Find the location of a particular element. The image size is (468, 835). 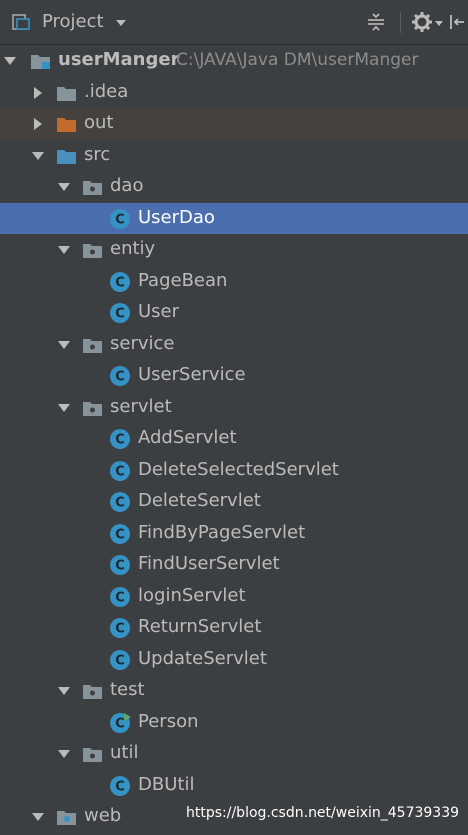

class-label: User is located at coordinates (159, 311).